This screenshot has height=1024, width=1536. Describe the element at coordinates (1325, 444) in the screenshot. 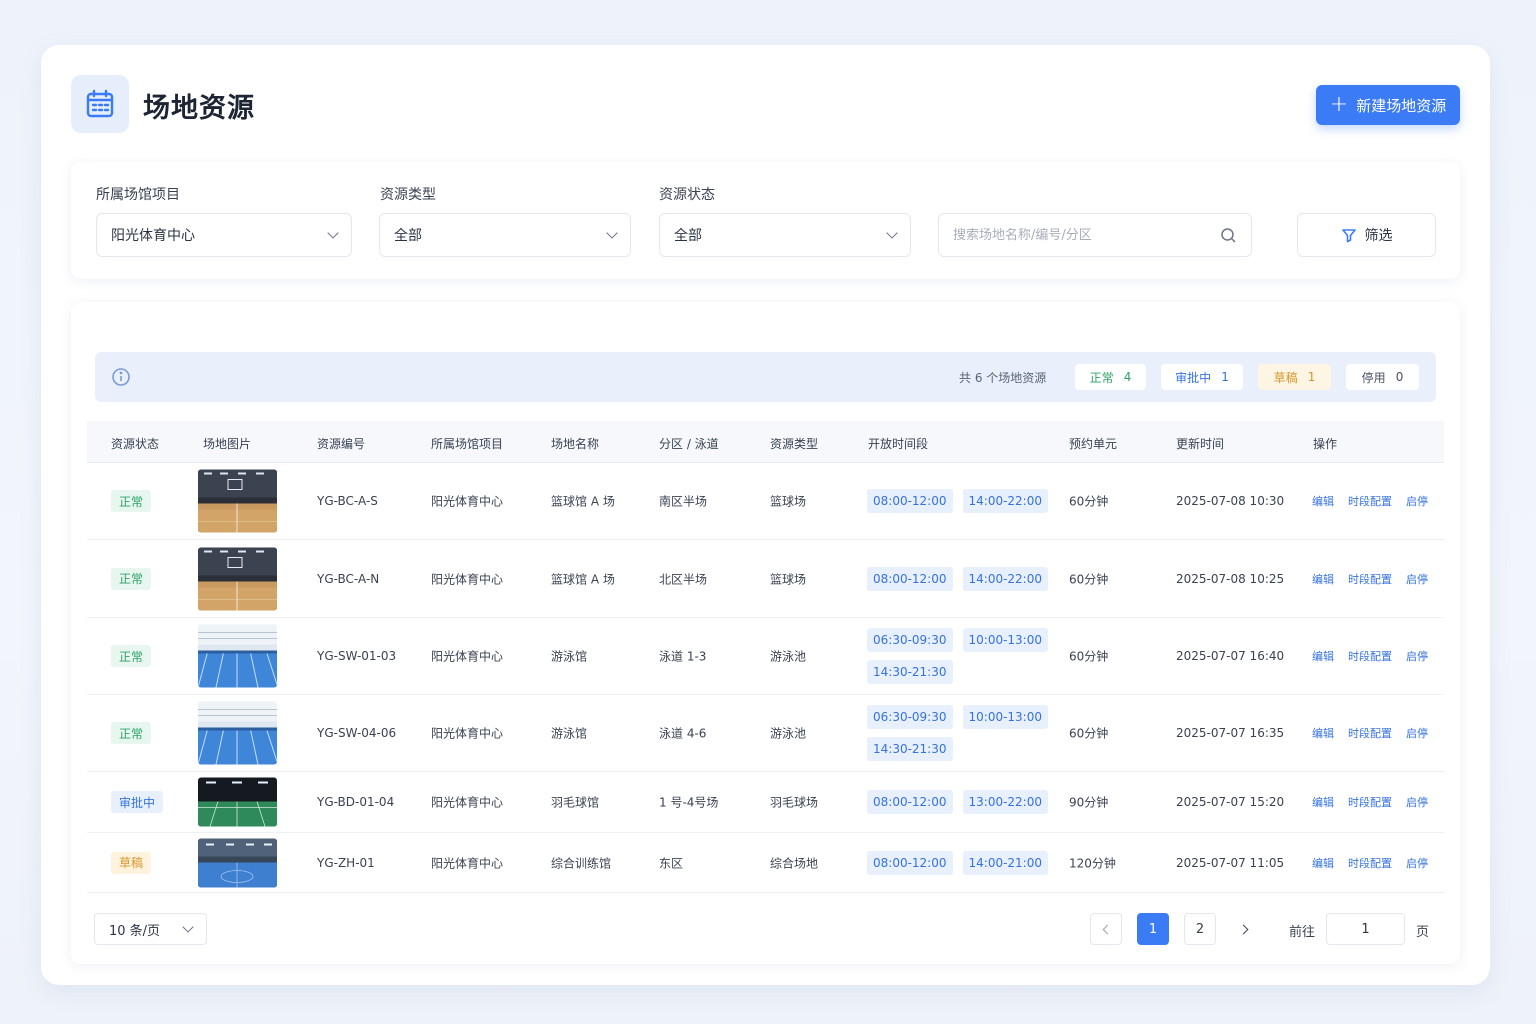

I see `column-header: 操作` at that location.